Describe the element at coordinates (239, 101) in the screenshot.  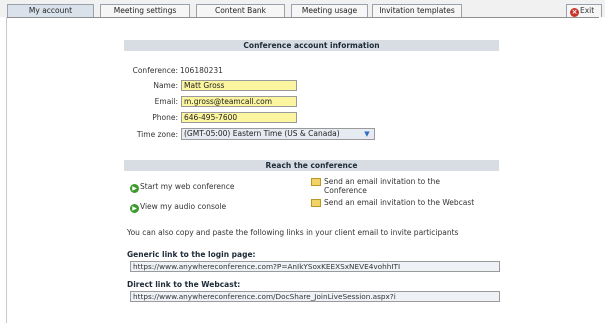
I see `email-field: m.gross@teamcall.com` at that location.